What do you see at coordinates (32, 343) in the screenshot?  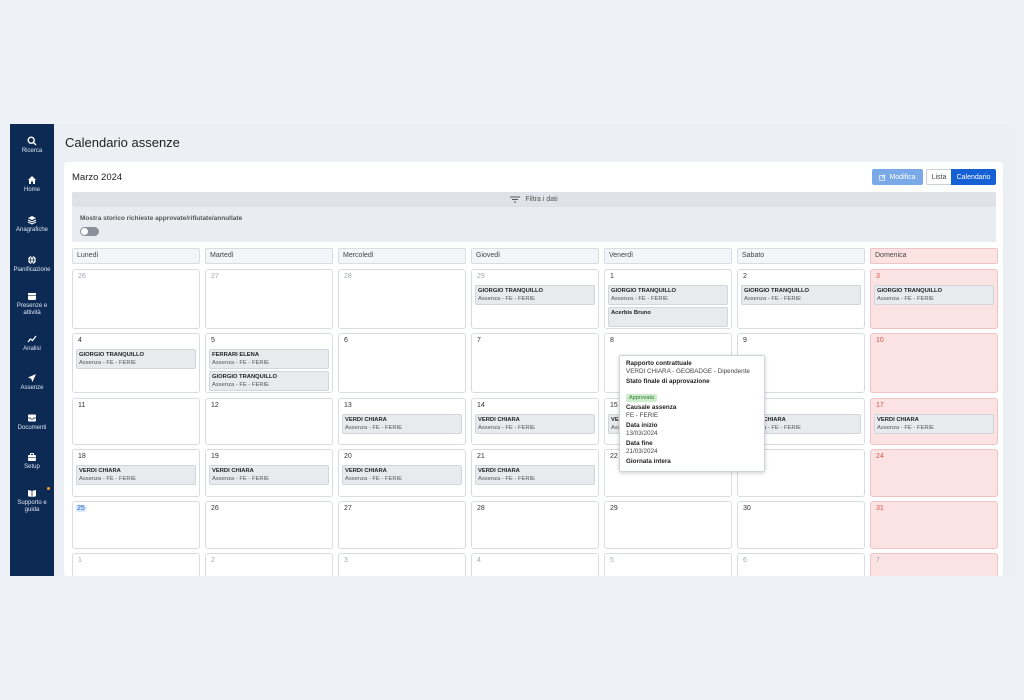 I see `nav-analisi: Analisi` at bounding box center [32, 343].